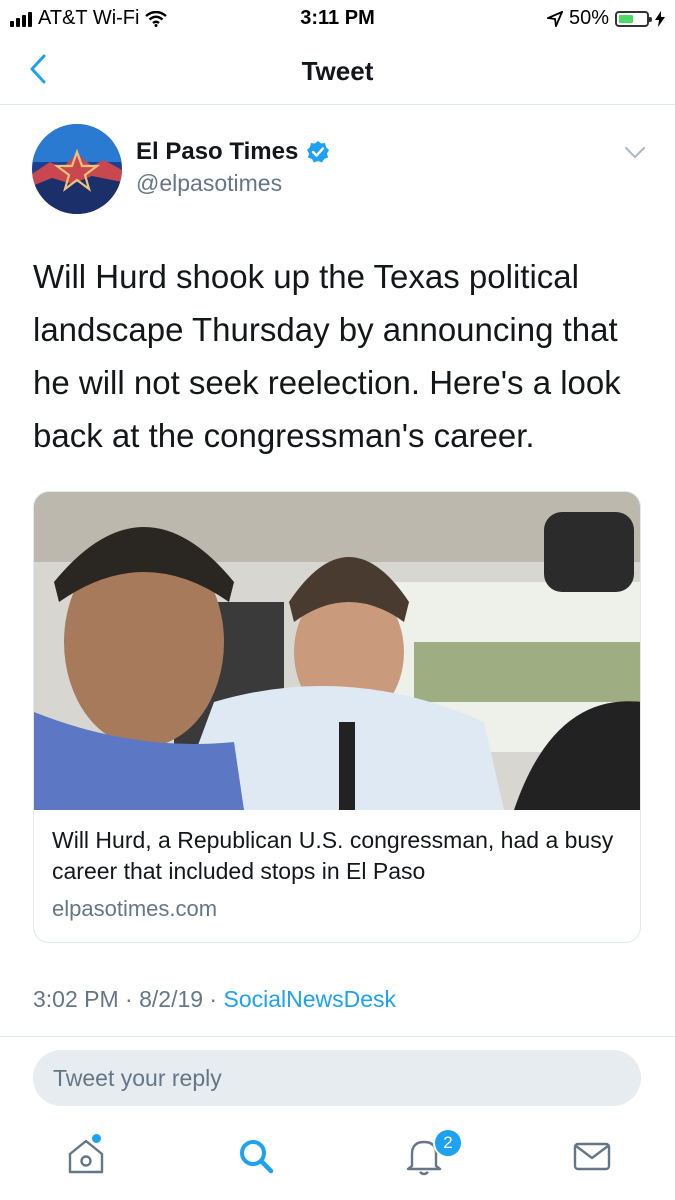 The width and height of the screenshot is (675, 1200). I want to click on tweet-meta: 3:02 PM · 8/2/19 · SocialNewsDesk, so click(214, 999).